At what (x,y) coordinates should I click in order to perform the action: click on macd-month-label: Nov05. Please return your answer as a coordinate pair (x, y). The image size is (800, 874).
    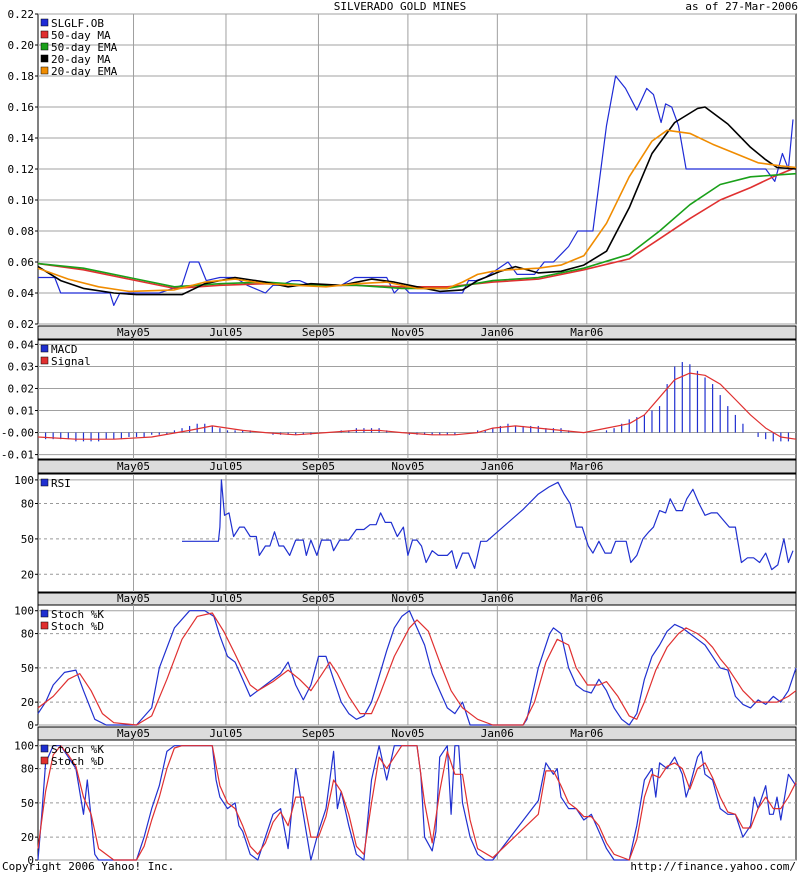
    Looking at the image, I should click on (407, 466).